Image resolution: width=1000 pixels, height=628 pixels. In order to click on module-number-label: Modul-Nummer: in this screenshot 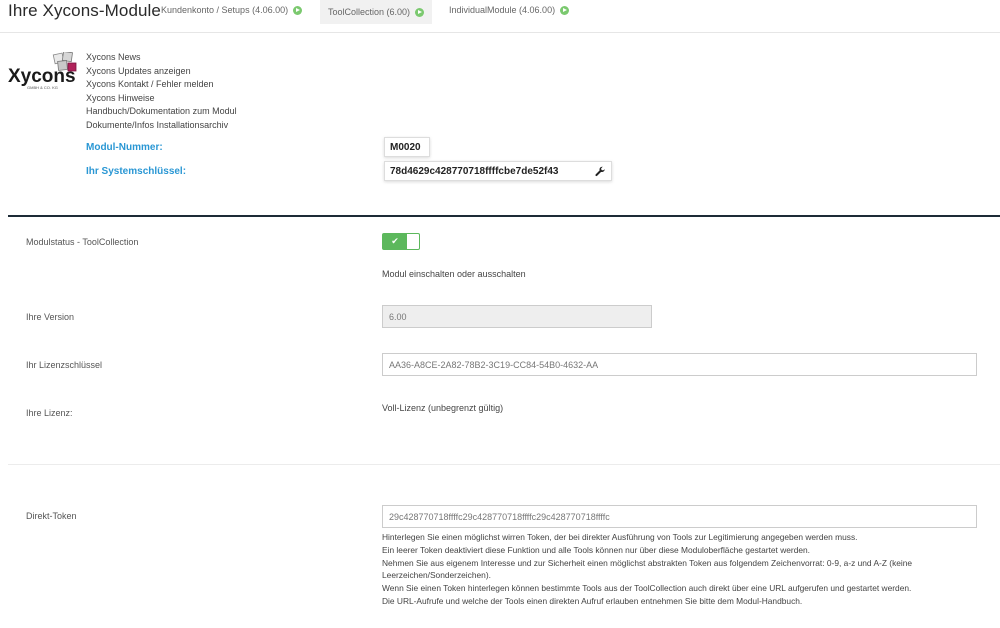, I will do `click(124, 147)`.